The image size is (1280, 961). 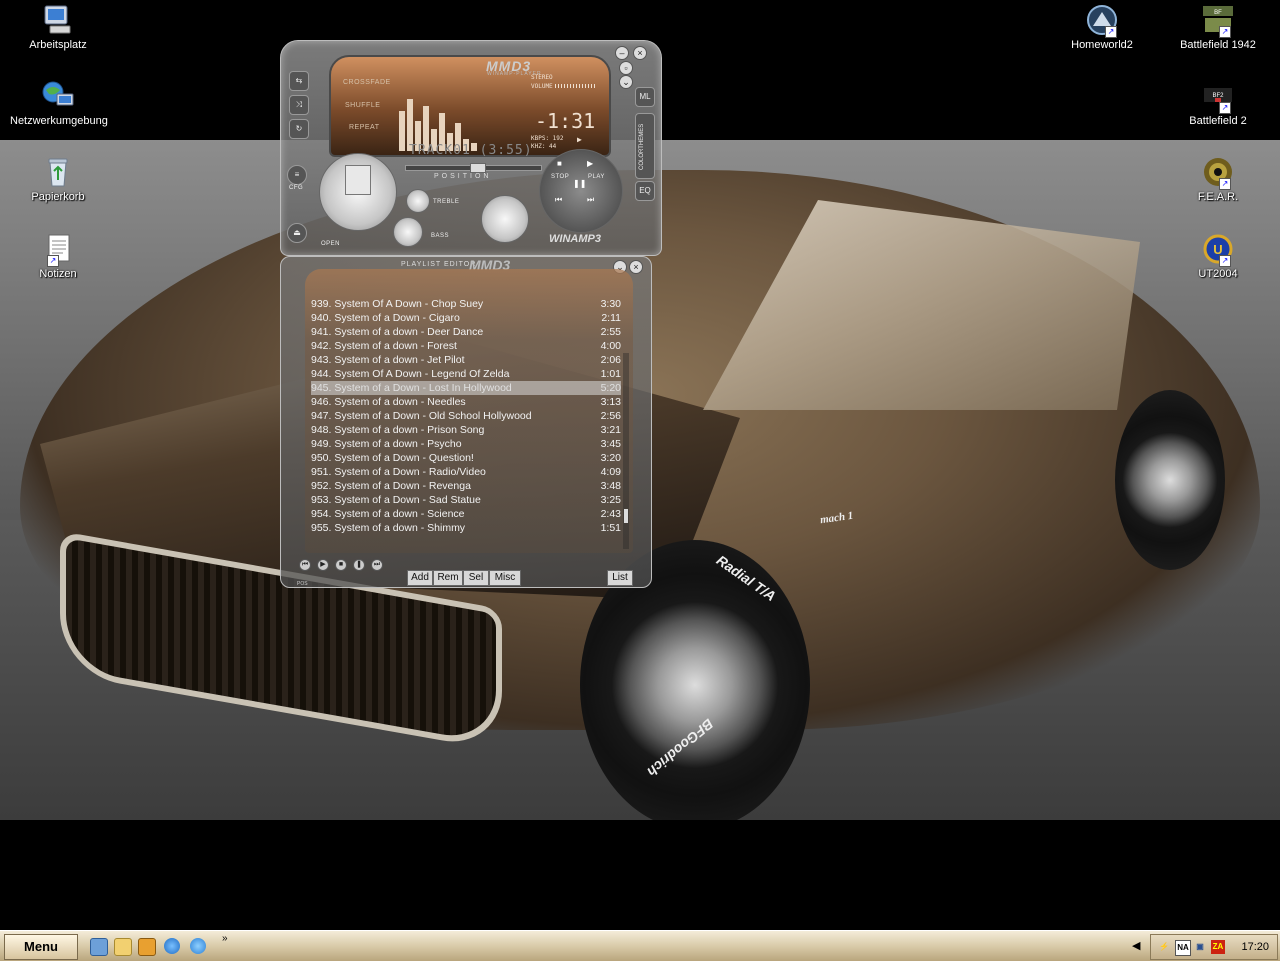 What do you see at coordinates (476, 578) in the screenshot?
I see `playlist-sel-button: Sel` at bounding box center [476, 578].